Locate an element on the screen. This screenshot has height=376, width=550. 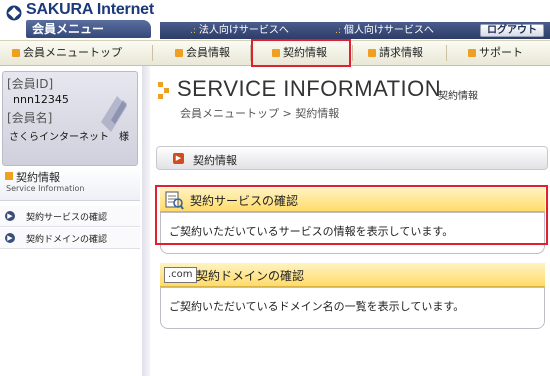
domain-confirm-body: ご契約いただいているドメイン名の一覧を表示しています。 is located at coordinates (352, 308).